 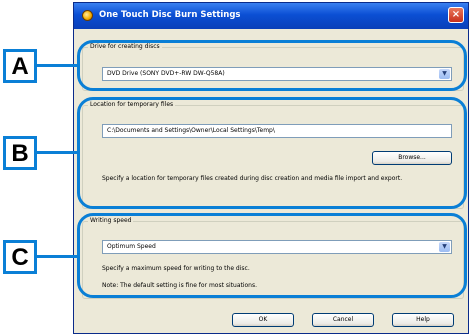 I want to click on dialog-title: One Touch Disc Burn Settings, so click(x=170, y=15).